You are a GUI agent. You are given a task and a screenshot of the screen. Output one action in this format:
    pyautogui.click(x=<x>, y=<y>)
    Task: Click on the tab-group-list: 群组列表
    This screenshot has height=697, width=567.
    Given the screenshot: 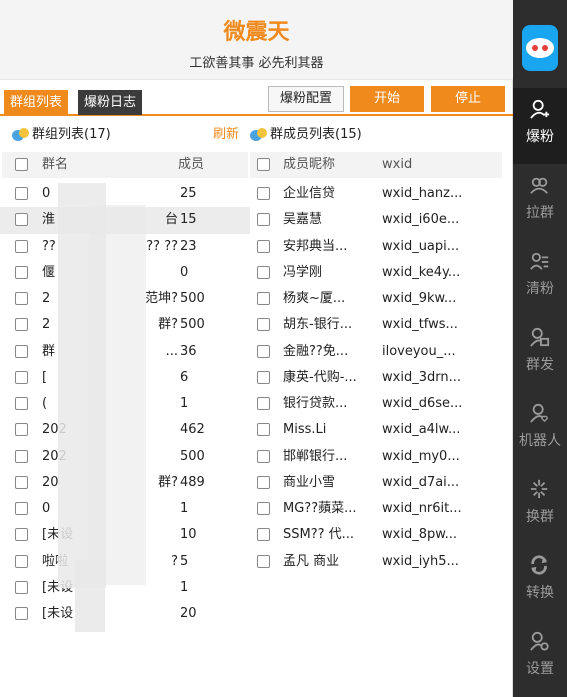 What is the action you would take?
    pyautogui.click(x=36, y=102)
    